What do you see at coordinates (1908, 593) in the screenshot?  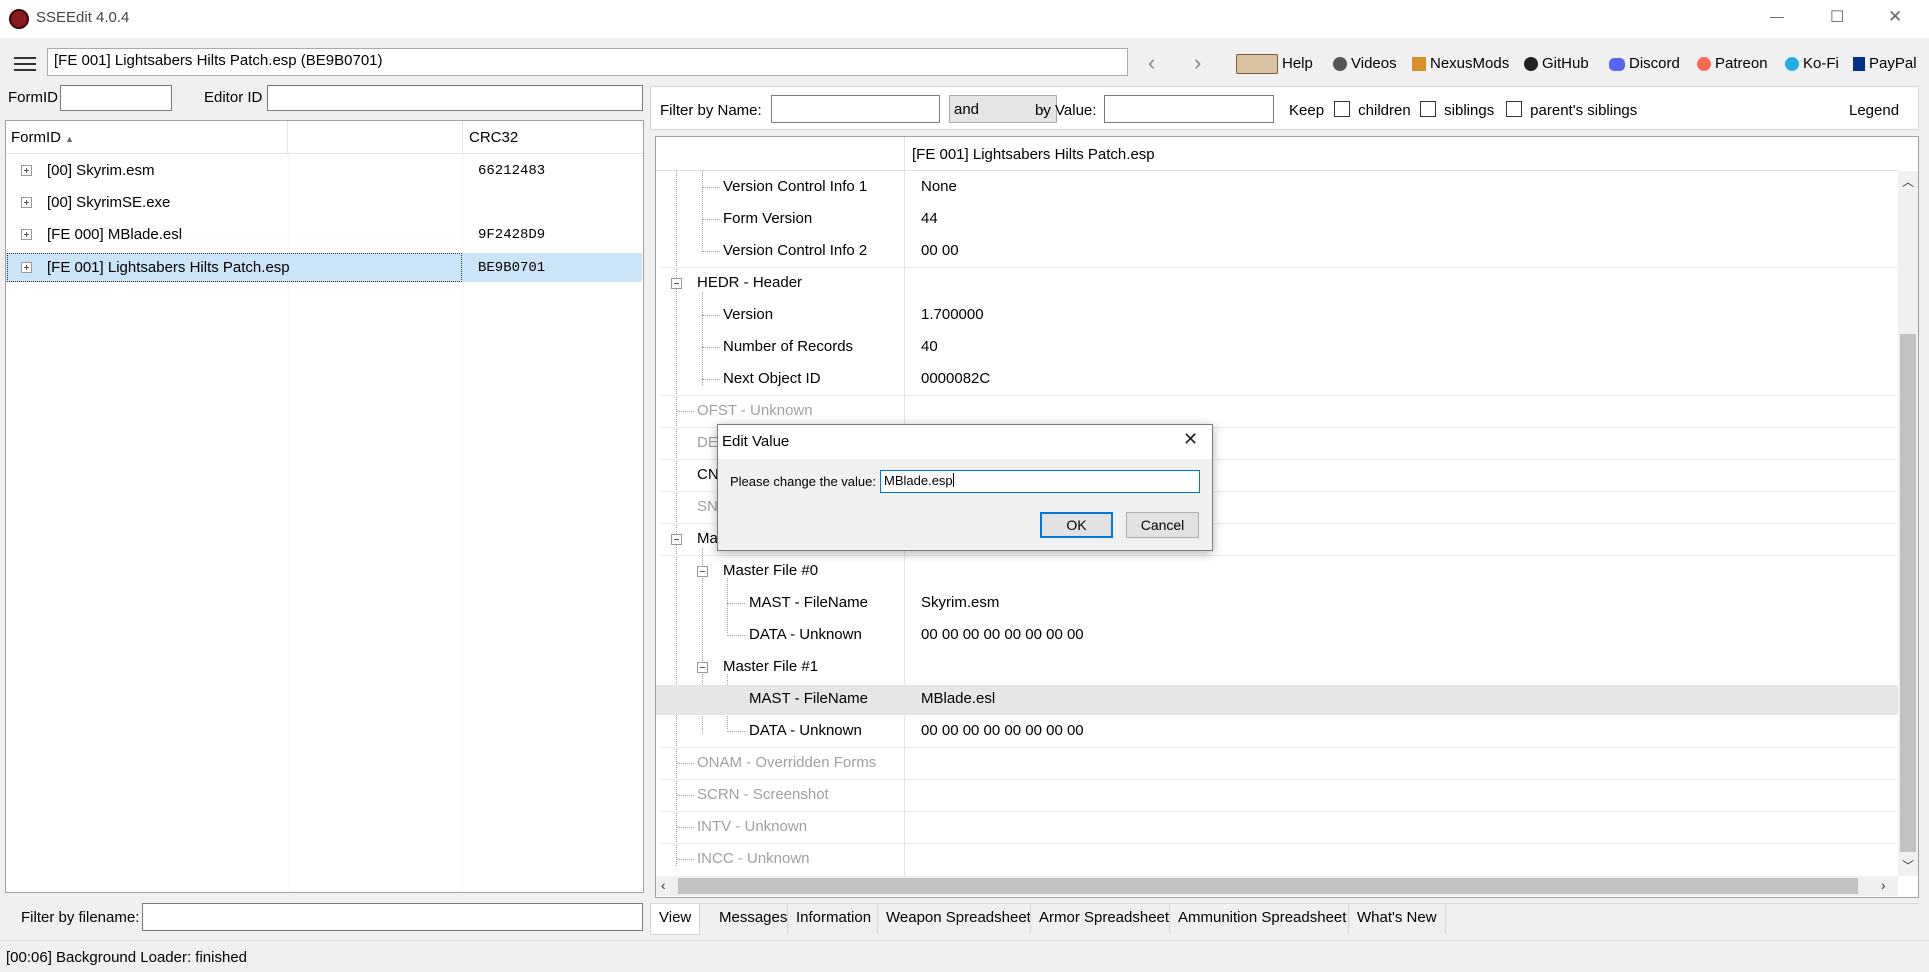 I see `scroll-thumb` at bounding box center [1908, 593].